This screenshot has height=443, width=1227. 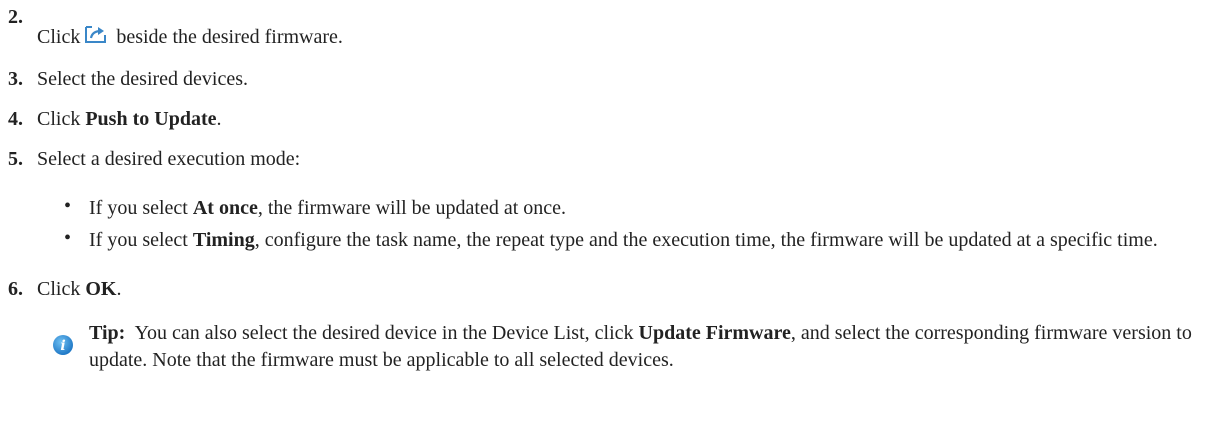 What do you see at coordinates (15, 159) in the screenshot?
I see `step-number: 5.` at bounding box center [15, 159].